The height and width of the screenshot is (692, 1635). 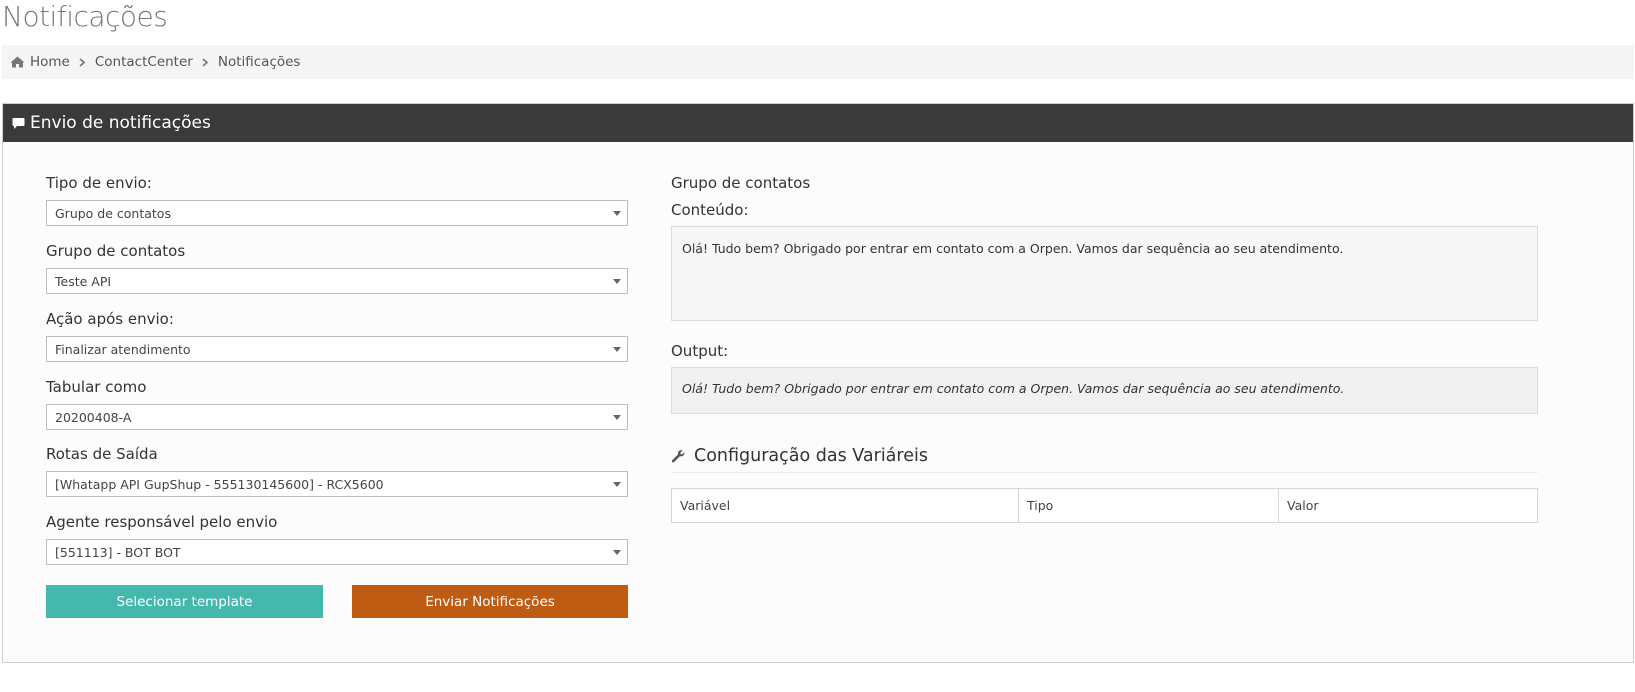 What do you see at coordinates (102, 454) in the screenshot?
I see `rotas-saida-label: Rotas de Saída` at bounding box center [102, 454].